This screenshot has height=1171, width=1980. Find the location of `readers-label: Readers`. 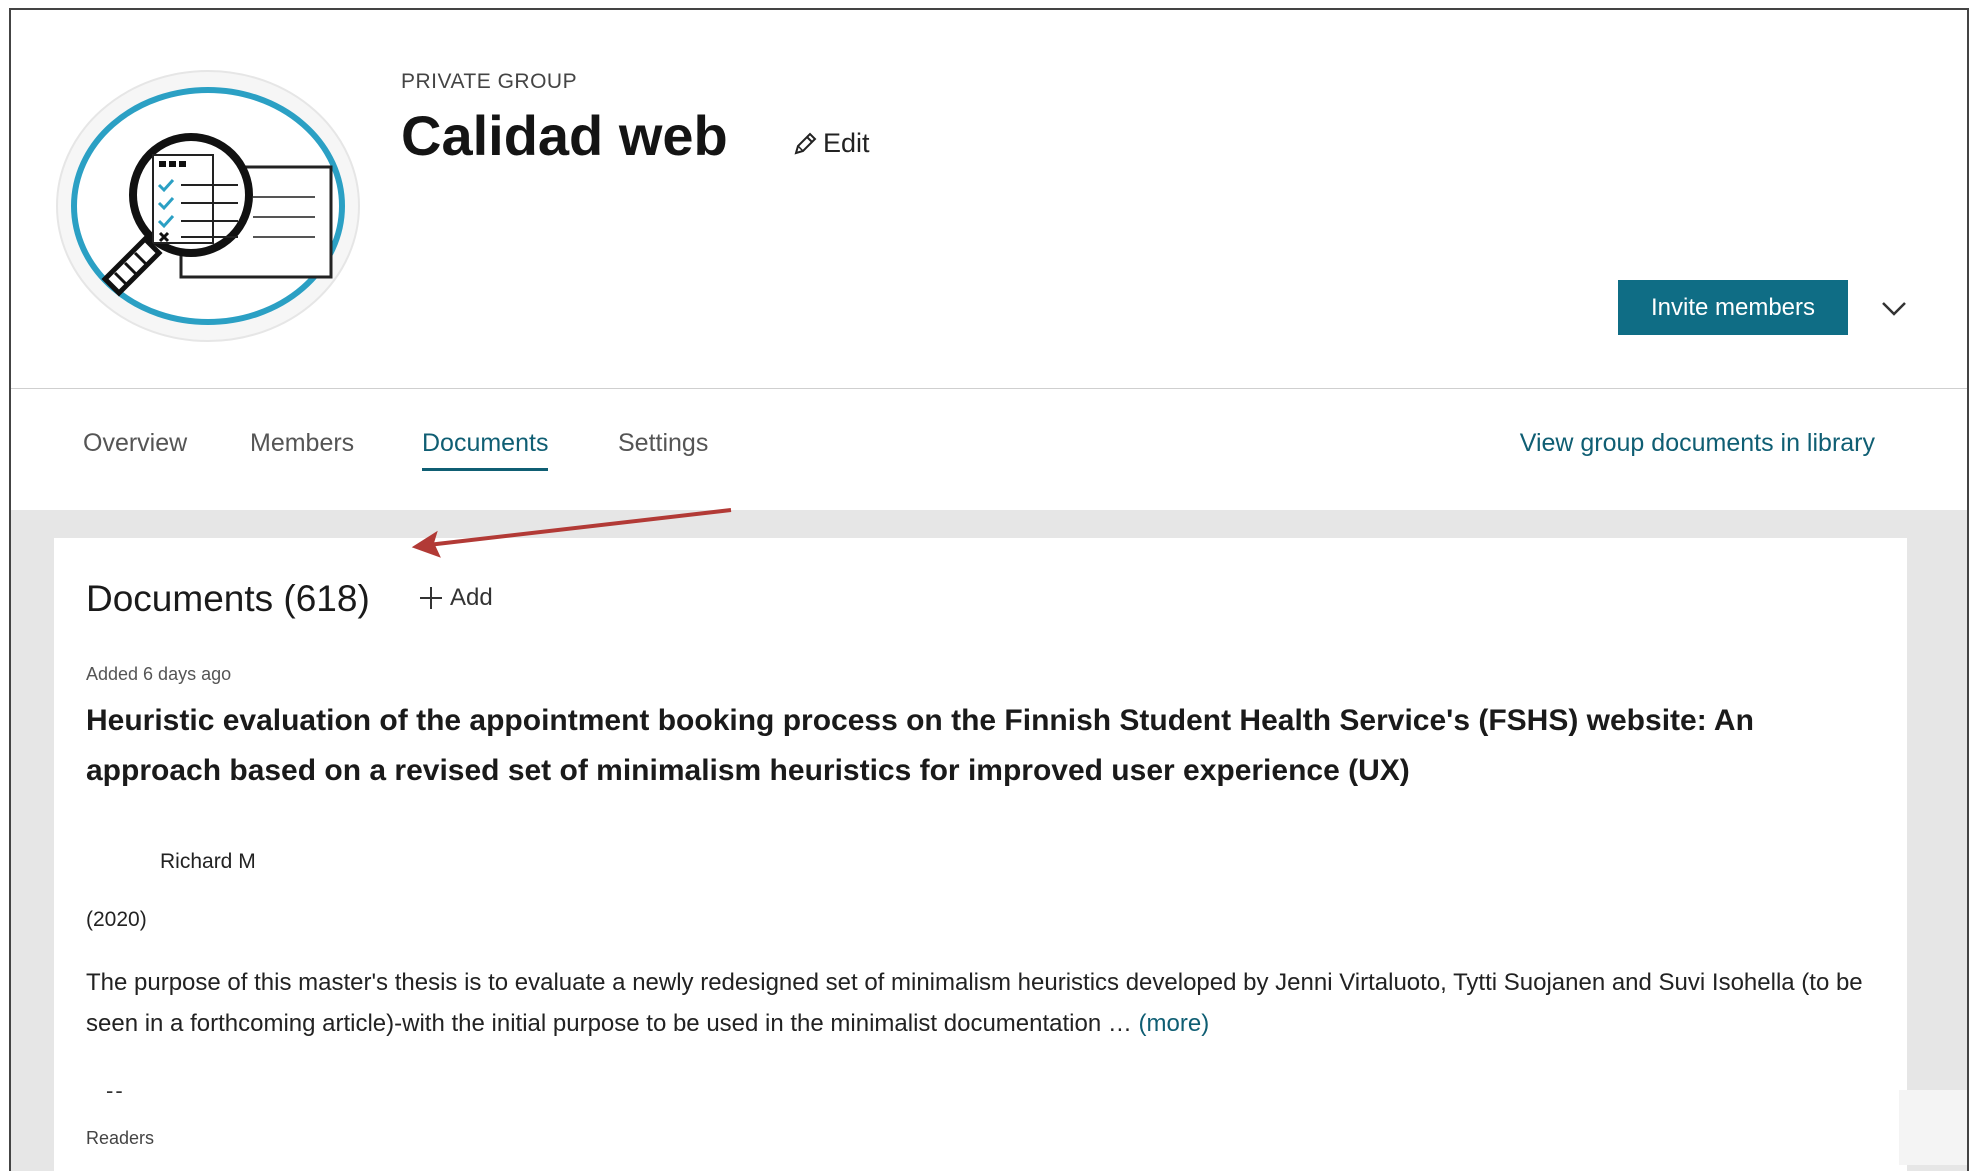

readers-label: Readers is located at coordinates (120, 1138).